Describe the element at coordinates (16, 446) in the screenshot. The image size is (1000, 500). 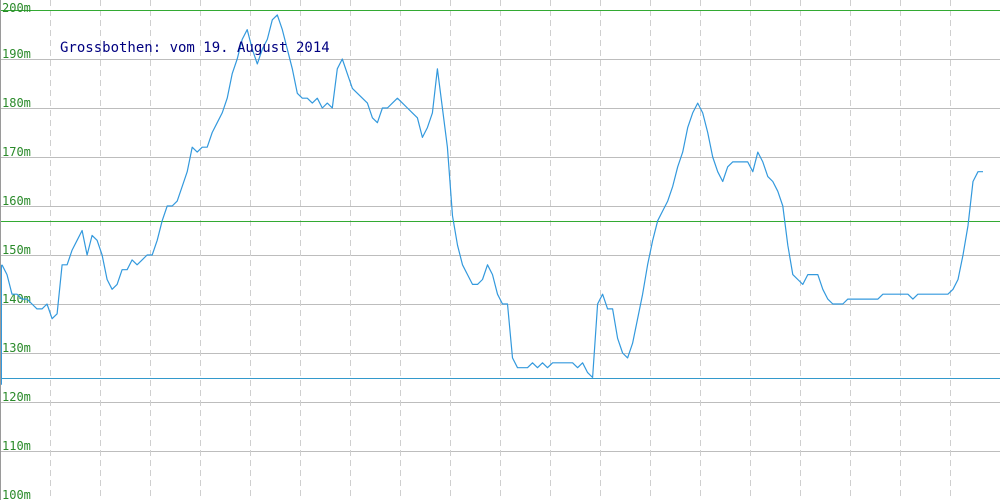
I see `y-tick-label: 110m` at that location.